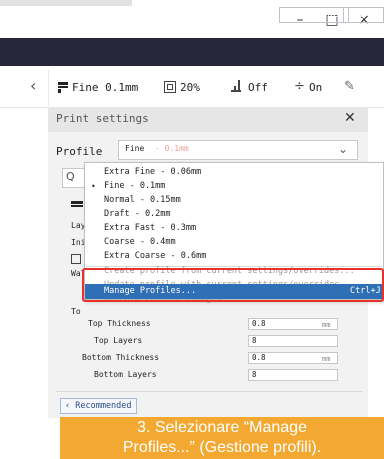 Image resolution: width=384 pixels, height=459 pixels. Describe the element at coordinates (155, 256) in the screenshot. I see `menu-item-extra-coarse: Extra Coarse - 0.6mm` at that location.